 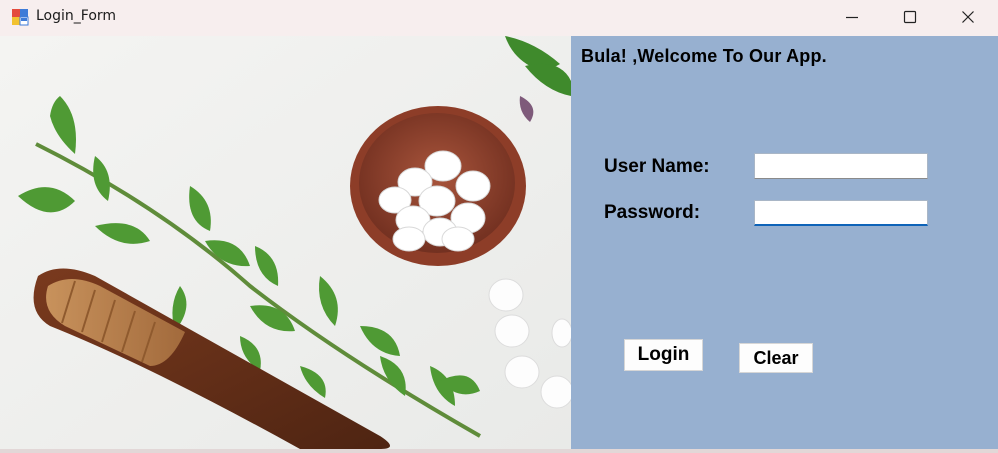 I want to click on username-input, so click(x=841, y=166).